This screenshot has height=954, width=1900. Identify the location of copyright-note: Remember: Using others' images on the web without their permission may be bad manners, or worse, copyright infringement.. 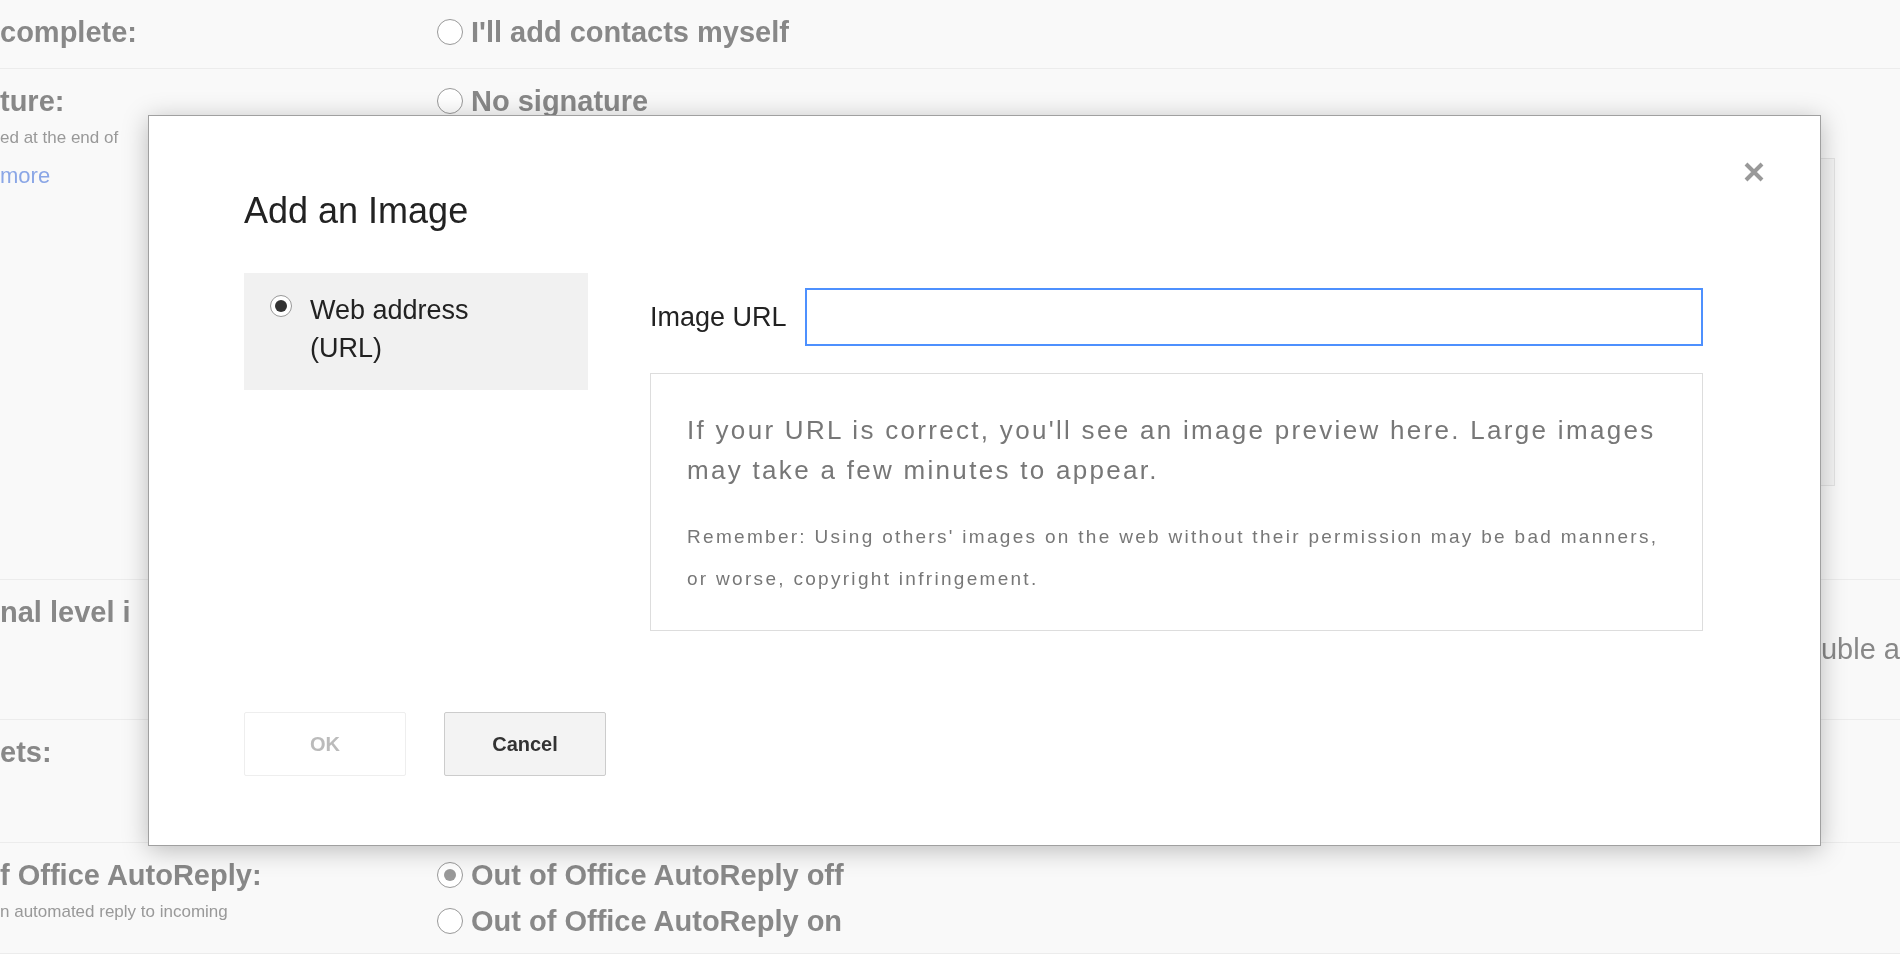
(1173, 558).